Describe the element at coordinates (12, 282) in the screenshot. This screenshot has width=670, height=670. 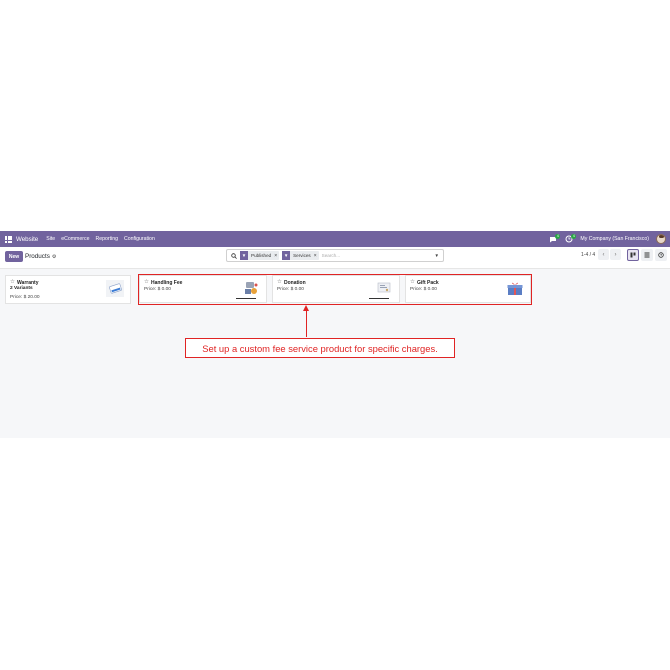
I see `star-icon: ☆` at that location.